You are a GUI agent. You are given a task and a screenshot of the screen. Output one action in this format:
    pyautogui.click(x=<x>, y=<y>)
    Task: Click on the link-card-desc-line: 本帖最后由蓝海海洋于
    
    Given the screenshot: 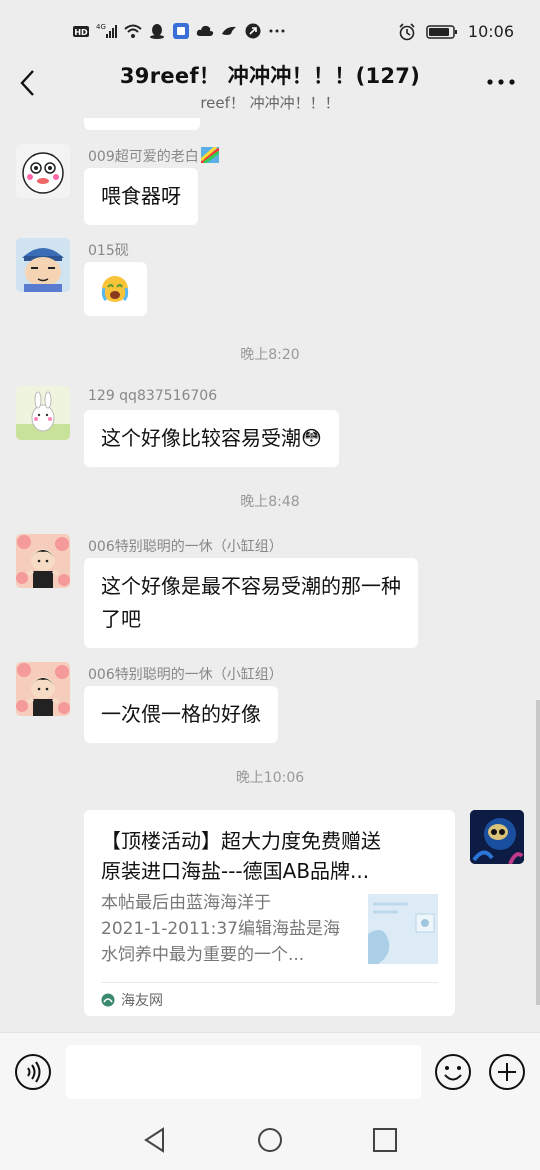 What is the action you would take?
    pyautogui.click(x=186, y=903)
    